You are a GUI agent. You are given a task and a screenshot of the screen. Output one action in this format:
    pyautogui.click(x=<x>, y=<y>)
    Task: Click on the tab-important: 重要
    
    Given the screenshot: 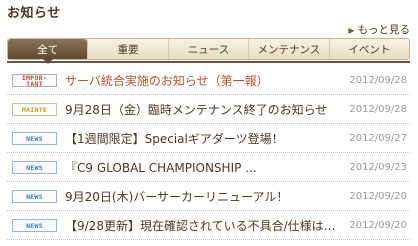 What is the action you would take?
    pyautogui.click(x=127, y=49)
    